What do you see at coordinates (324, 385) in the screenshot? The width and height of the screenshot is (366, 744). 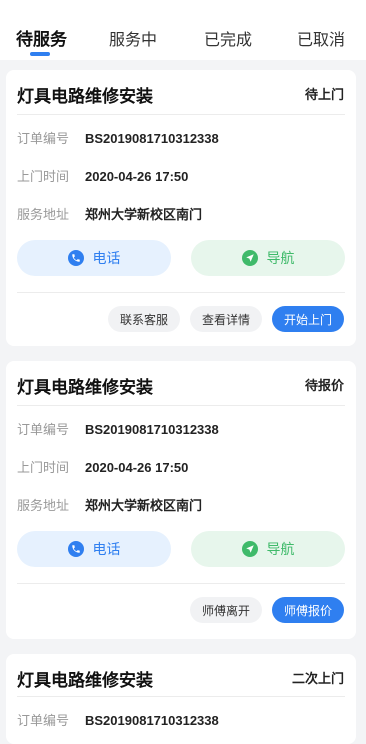 I see `order-status: 待报价` at bounding box center [324, 385].